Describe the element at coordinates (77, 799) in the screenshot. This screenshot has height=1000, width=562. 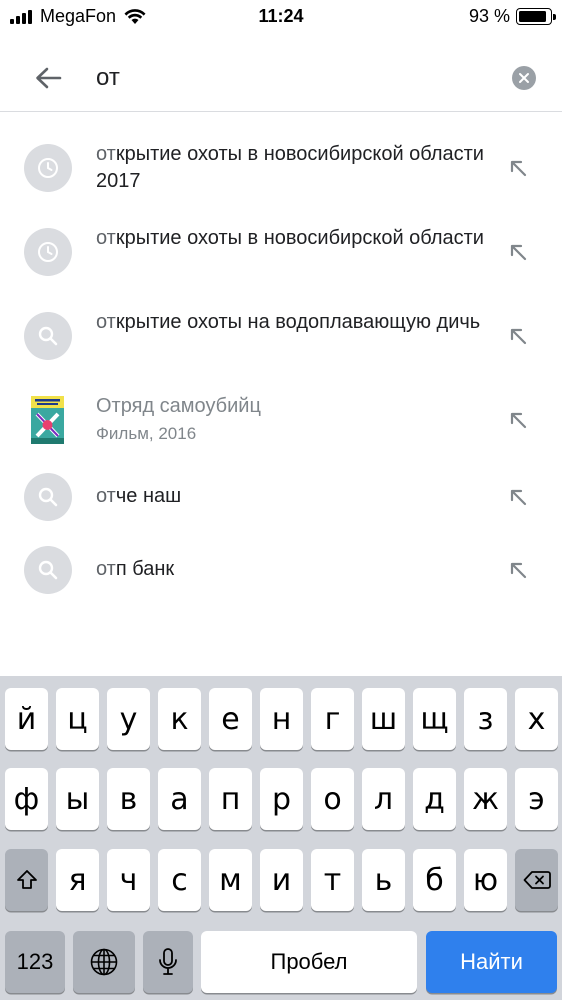
I see `key: ы` at that location.